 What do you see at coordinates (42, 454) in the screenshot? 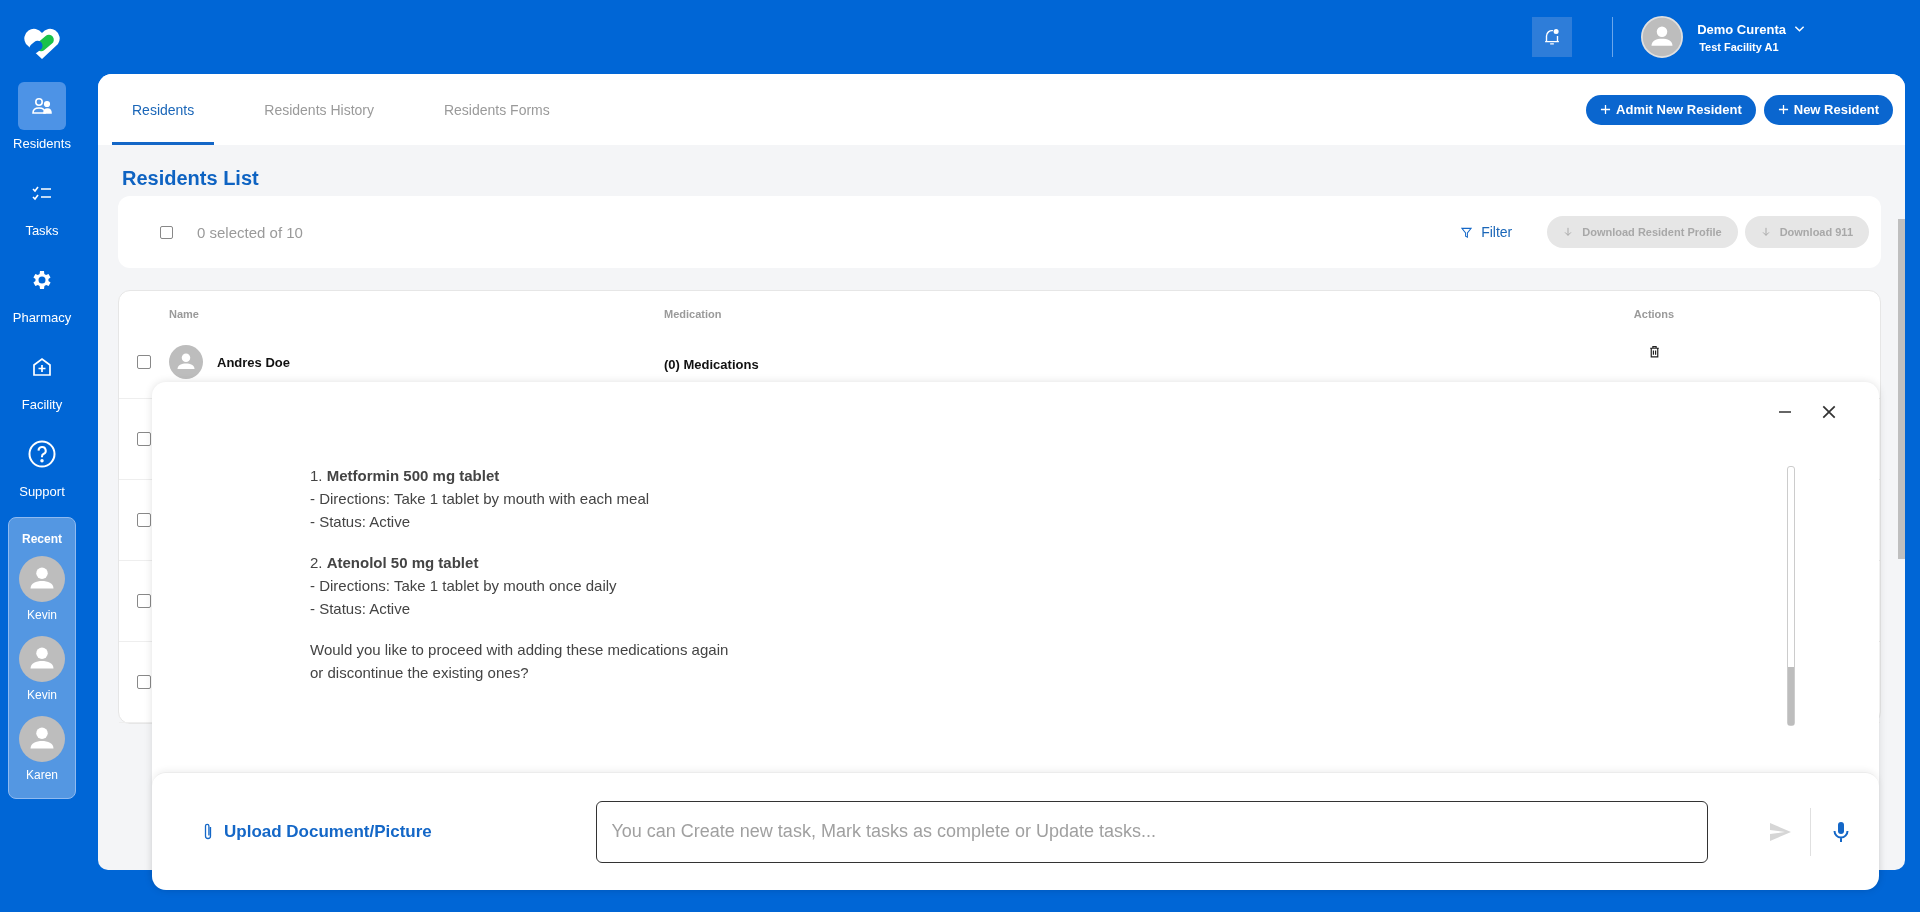
I see `help-icon` at bounding box center [42, 454].